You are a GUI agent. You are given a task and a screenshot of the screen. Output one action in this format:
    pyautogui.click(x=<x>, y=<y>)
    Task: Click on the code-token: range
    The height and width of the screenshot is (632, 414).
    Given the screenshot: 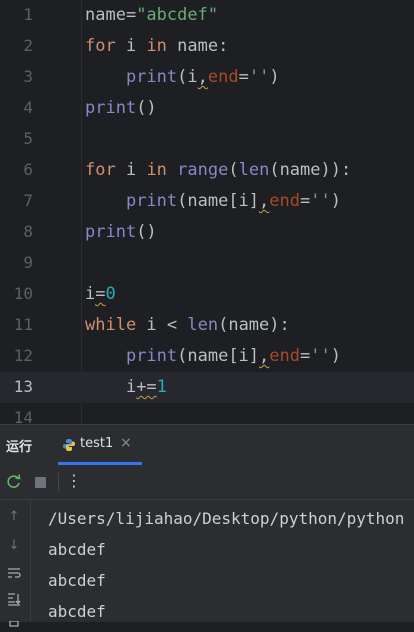 What is the action you would take?
    pyautogui.click(x=203, y=170)
    